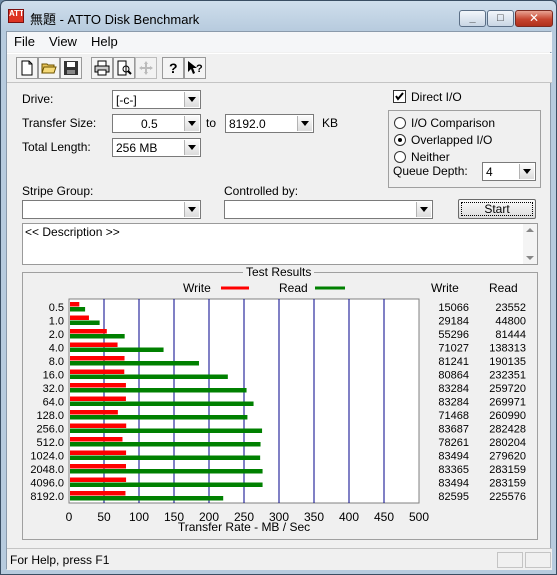 The width and height of the screenshot is (557, 575). I want to click on read-value-label: 44800, so click(510, 322).